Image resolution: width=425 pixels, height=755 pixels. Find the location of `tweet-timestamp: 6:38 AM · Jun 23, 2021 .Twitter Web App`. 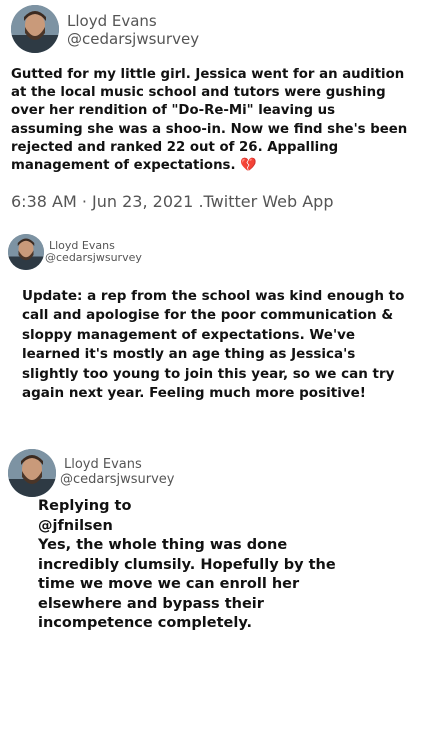

tweet-timestamp: 6:38 AM · Jun 23, 2021 .Twitter Web App is located at coordinates (172, 201).